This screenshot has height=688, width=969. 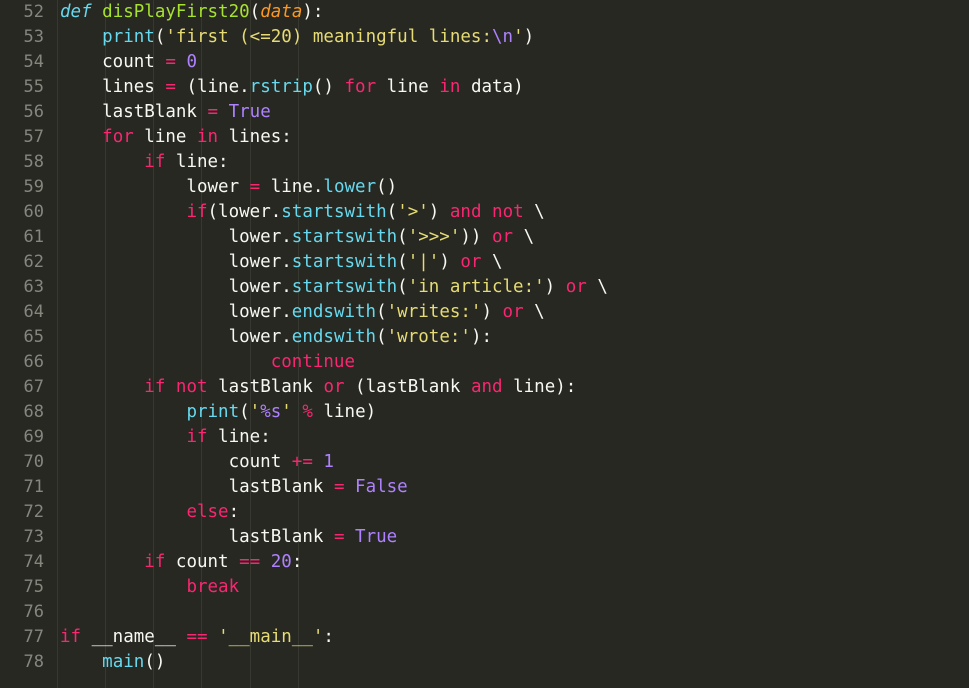 I want to click on code-text: break, so click(x=149, y=587).